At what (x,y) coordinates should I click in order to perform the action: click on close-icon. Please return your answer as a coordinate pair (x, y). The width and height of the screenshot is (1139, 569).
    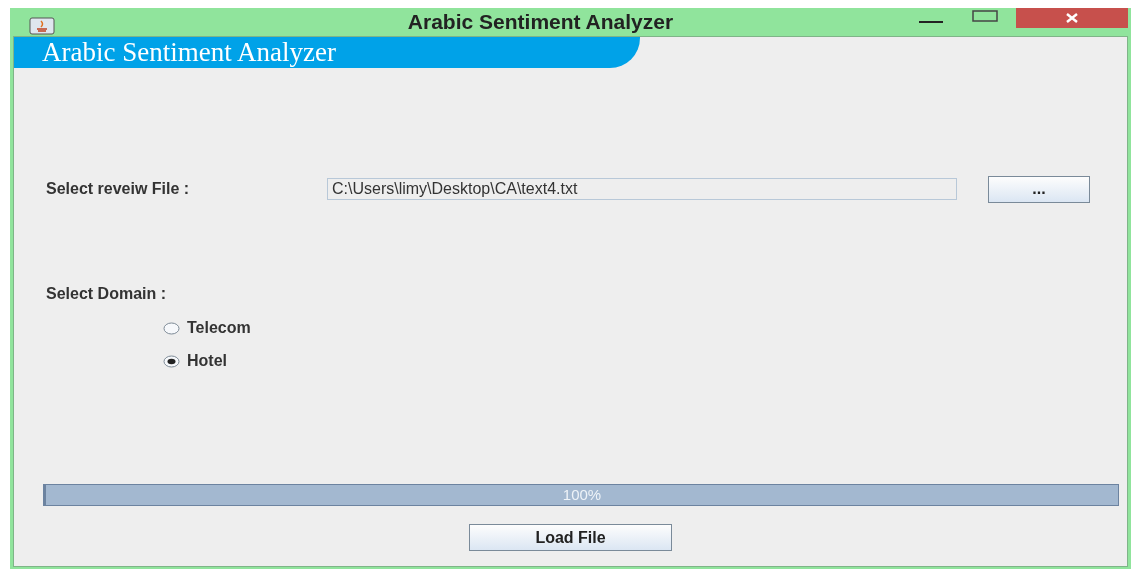
    Looking at the image, I should click on (1072, 18).